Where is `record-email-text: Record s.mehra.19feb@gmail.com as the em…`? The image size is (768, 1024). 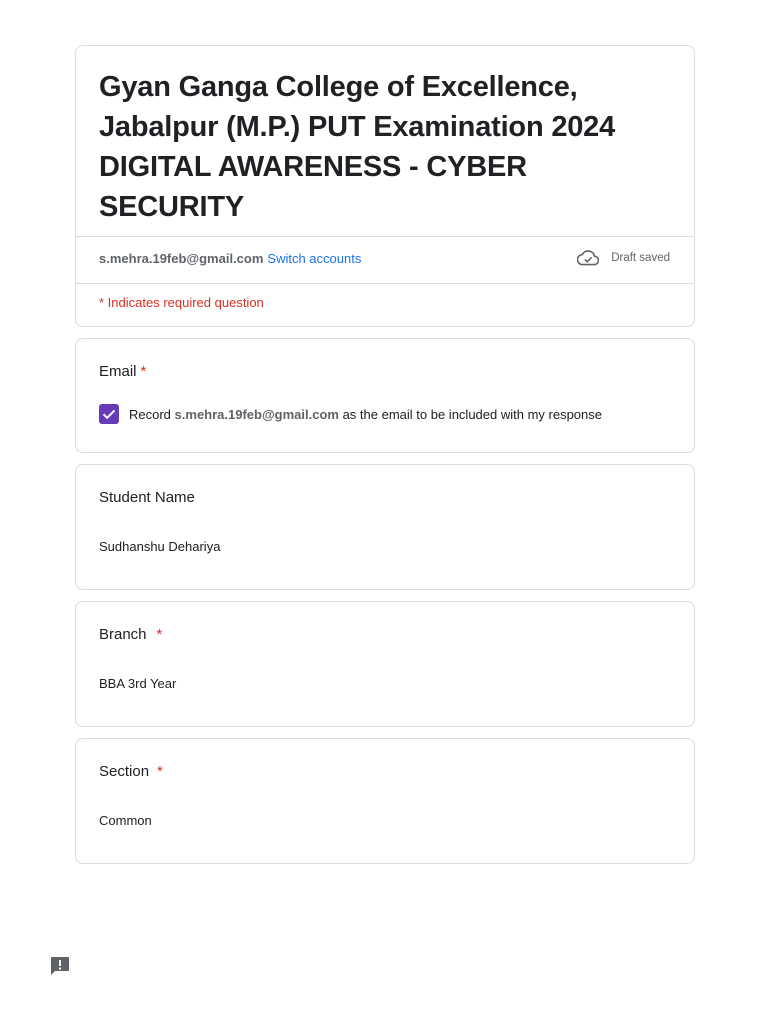
record-email-text: Record s.mehra.19feb@gmail.com as the em… is located at coordinates (365, 414).